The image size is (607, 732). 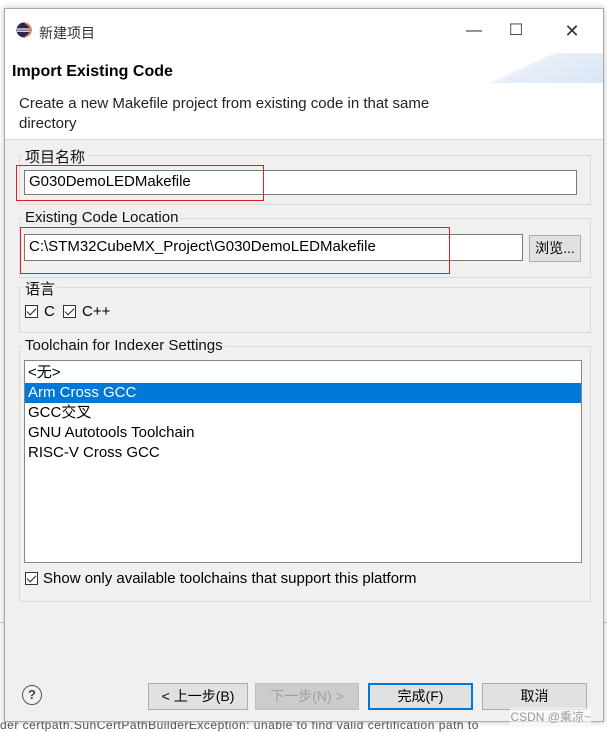 What do you see at coordinates (303, 453) in the screenshot?
I see `toolchain-item-riscv-cross-gcc: RISC-V Cross GCC` at bounding box center [303, 453].